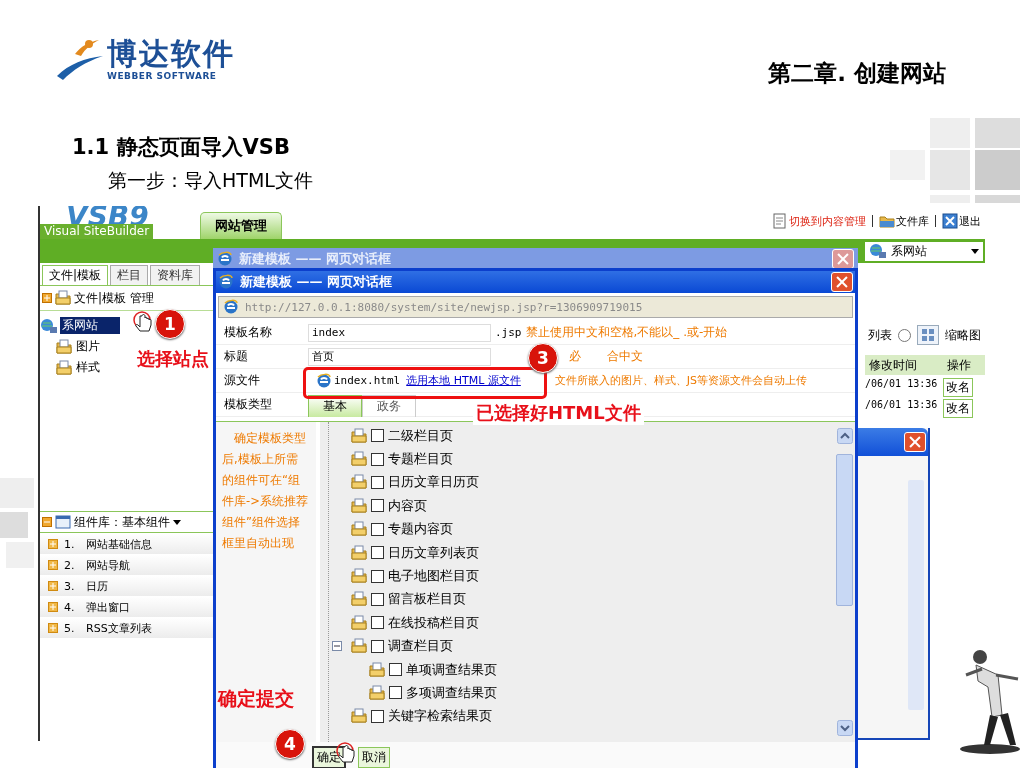 The width and height of the screenshot is (1024, 768). I want to click on tree-item: 系网站, so click(90, 325).